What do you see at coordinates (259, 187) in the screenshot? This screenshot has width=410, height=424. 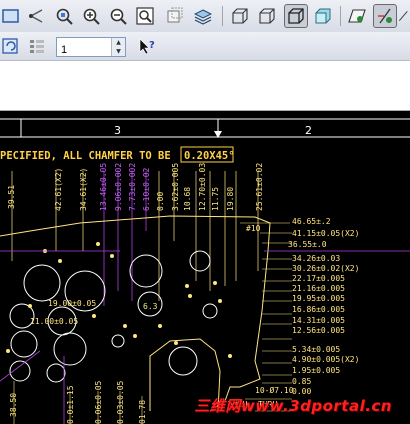 I see `dim-top: 25.61±0.02` at bounding box center [259, 187].